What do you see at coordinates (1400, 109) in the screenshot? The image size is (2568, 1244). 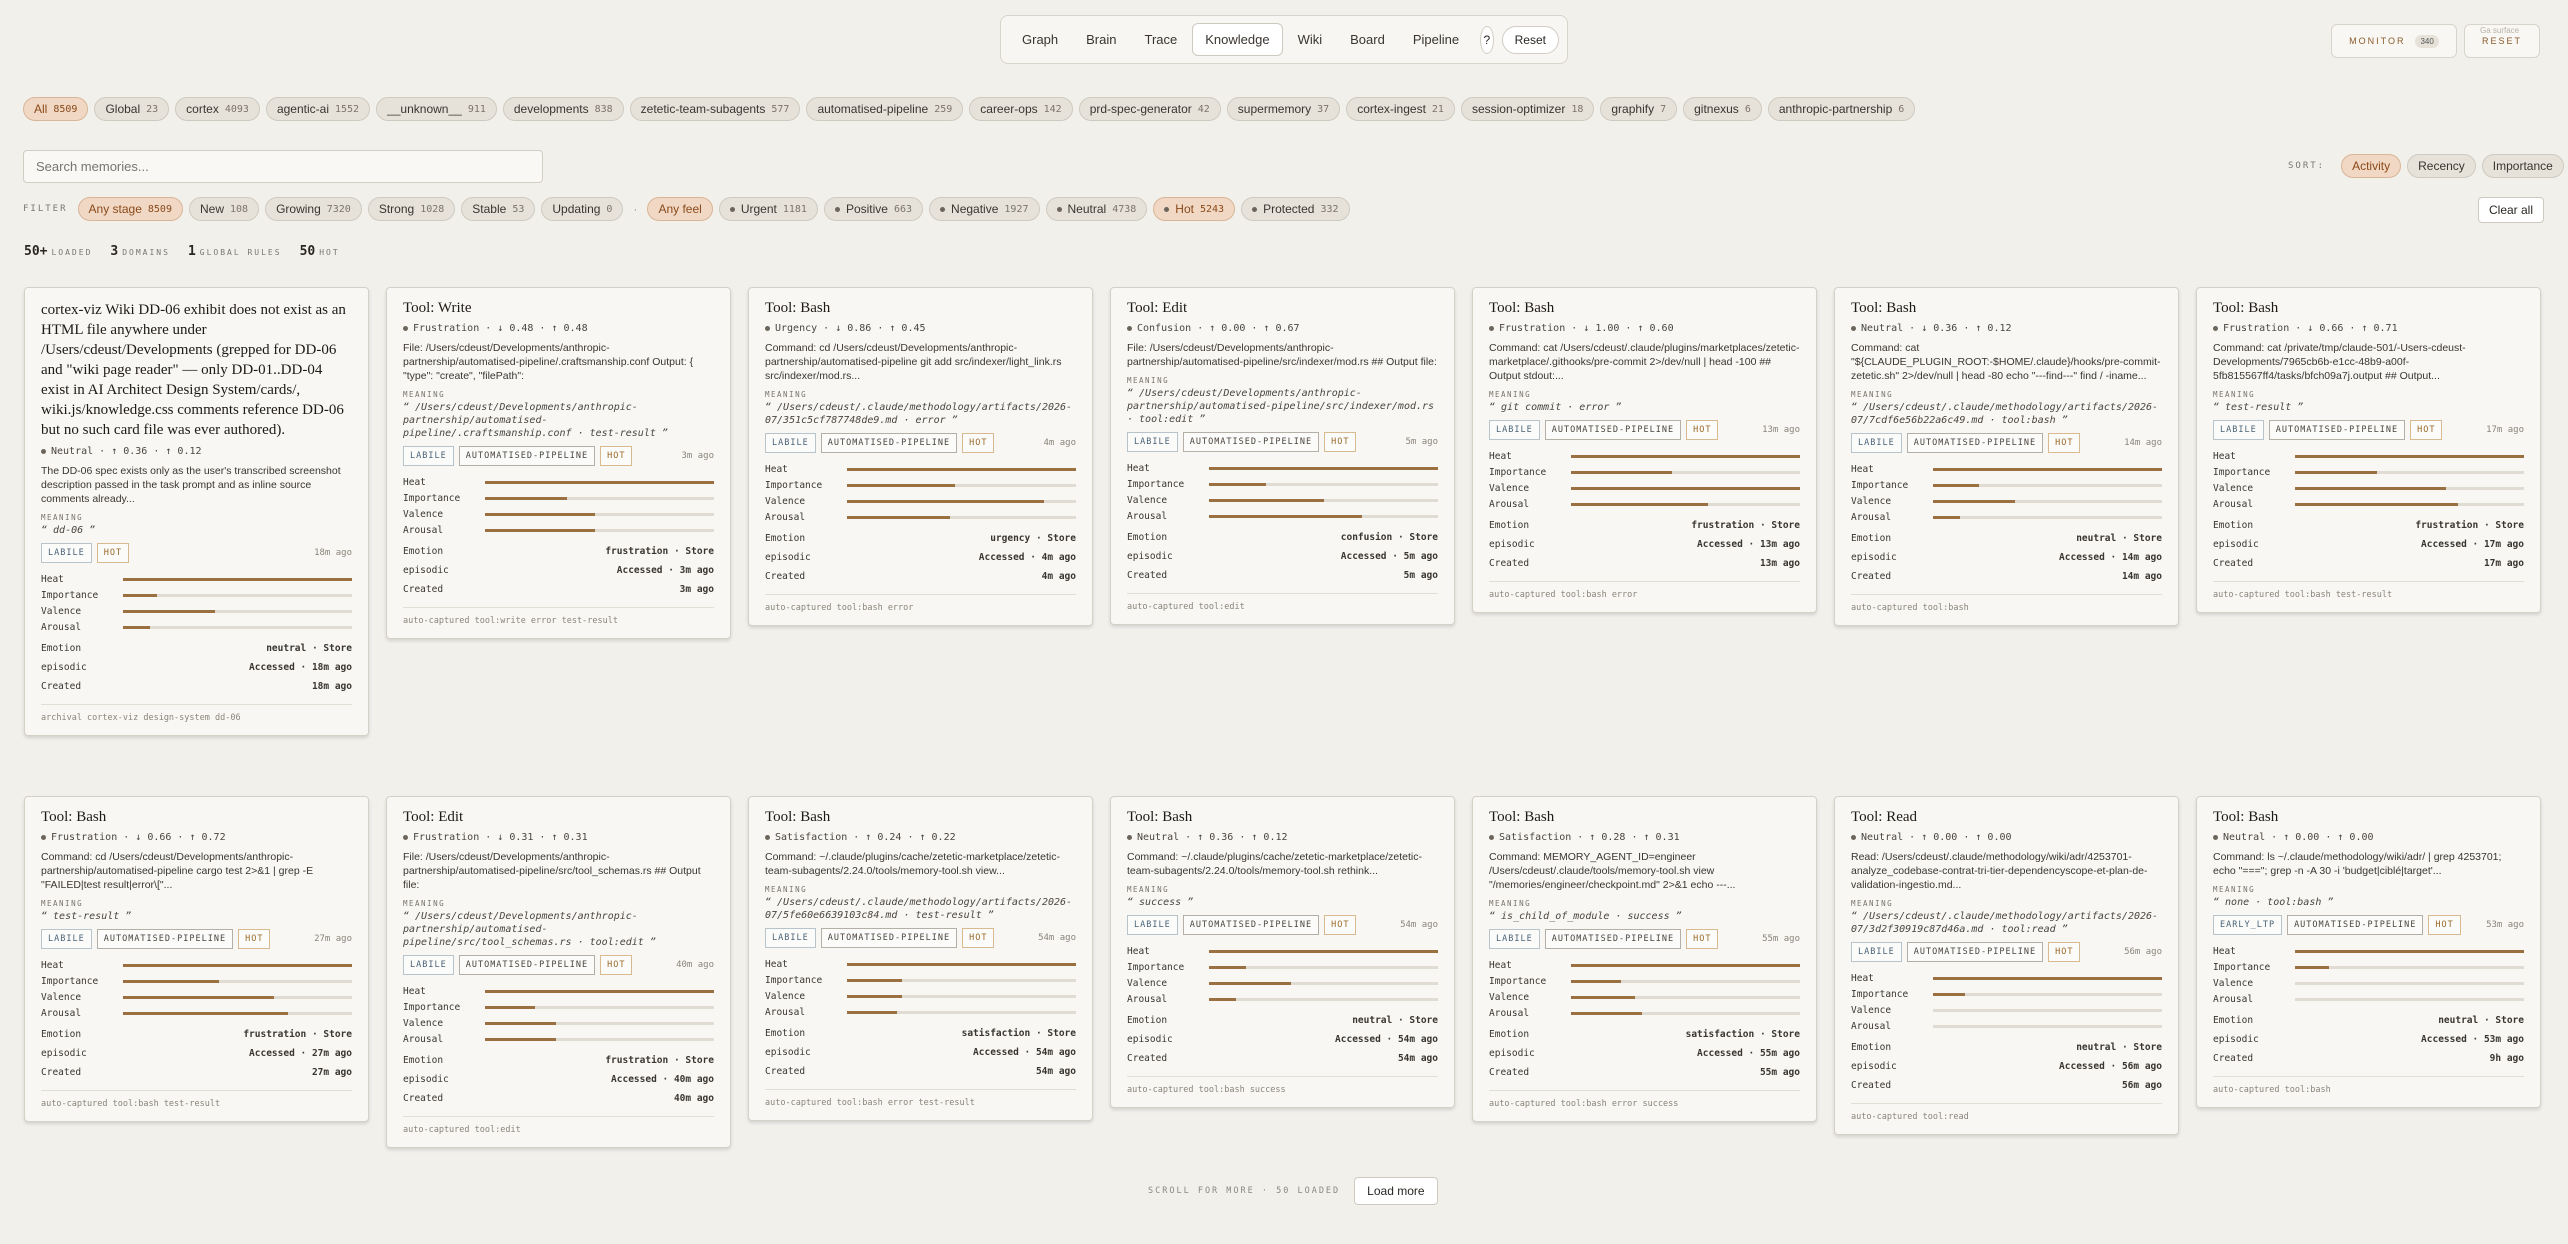 I see `domain-chip: cortex-ingest 21` at bounding box center [1400, 109].